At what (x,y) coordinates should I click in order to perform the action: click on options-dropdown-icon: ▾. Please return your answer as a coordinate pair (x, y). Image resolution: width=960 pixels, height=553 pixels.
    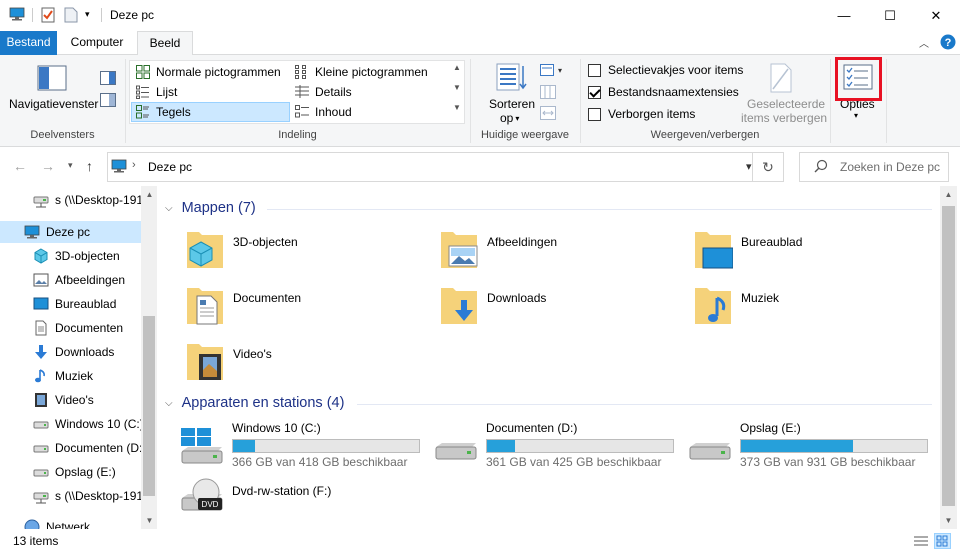
    Looking at the image, I should click on (856, 115).